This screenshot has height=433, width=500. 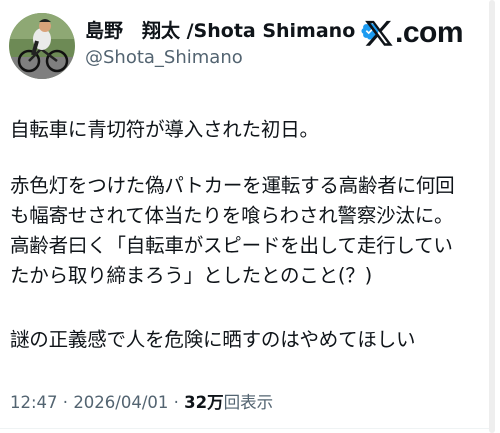 I want to click on tweet-text-line: 謎の正義感で人を危険に晒すのはやめてほしい, so click(x=213, y=339).